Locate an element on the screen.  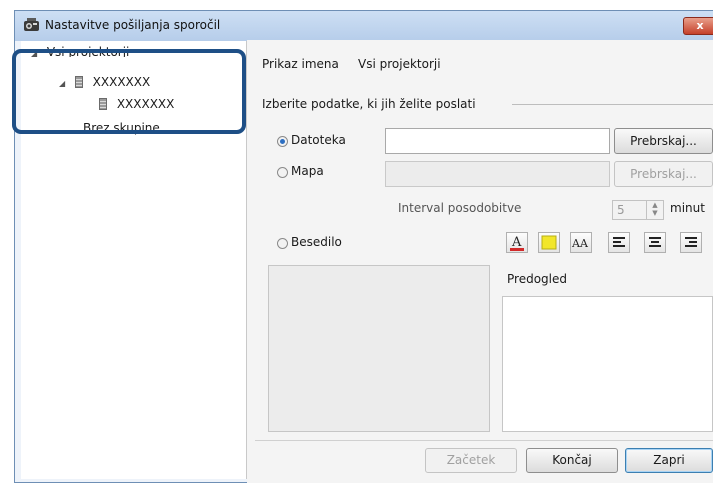
folder-path-input is located at coordinates (497, 174).